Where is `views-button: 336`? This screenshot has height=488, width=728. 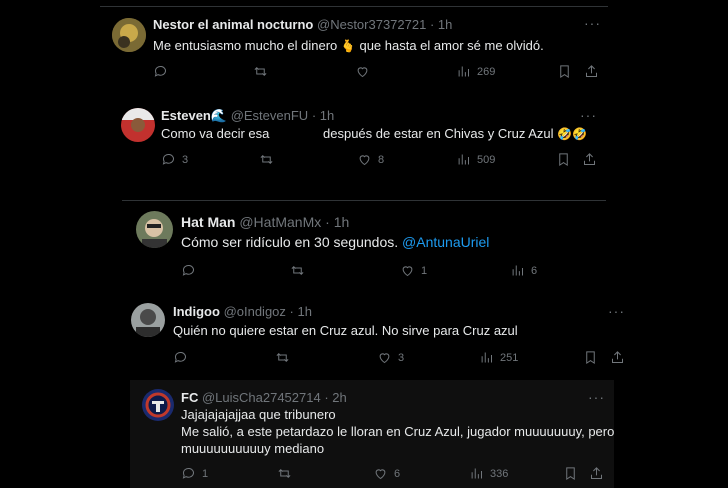 views-button: 336 is located at coordinates (488, 473).